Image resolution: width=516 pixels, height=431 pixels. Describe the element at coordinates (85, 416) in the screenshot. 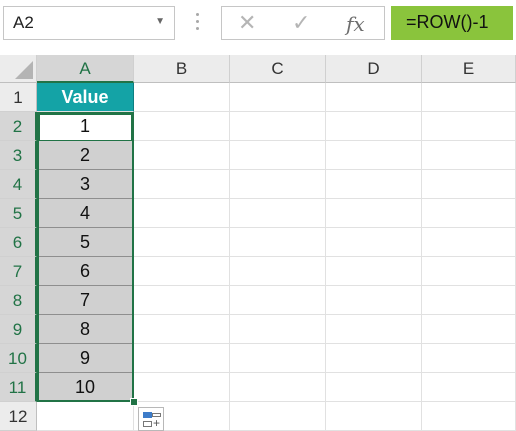

I see `cell-a12` at that location.